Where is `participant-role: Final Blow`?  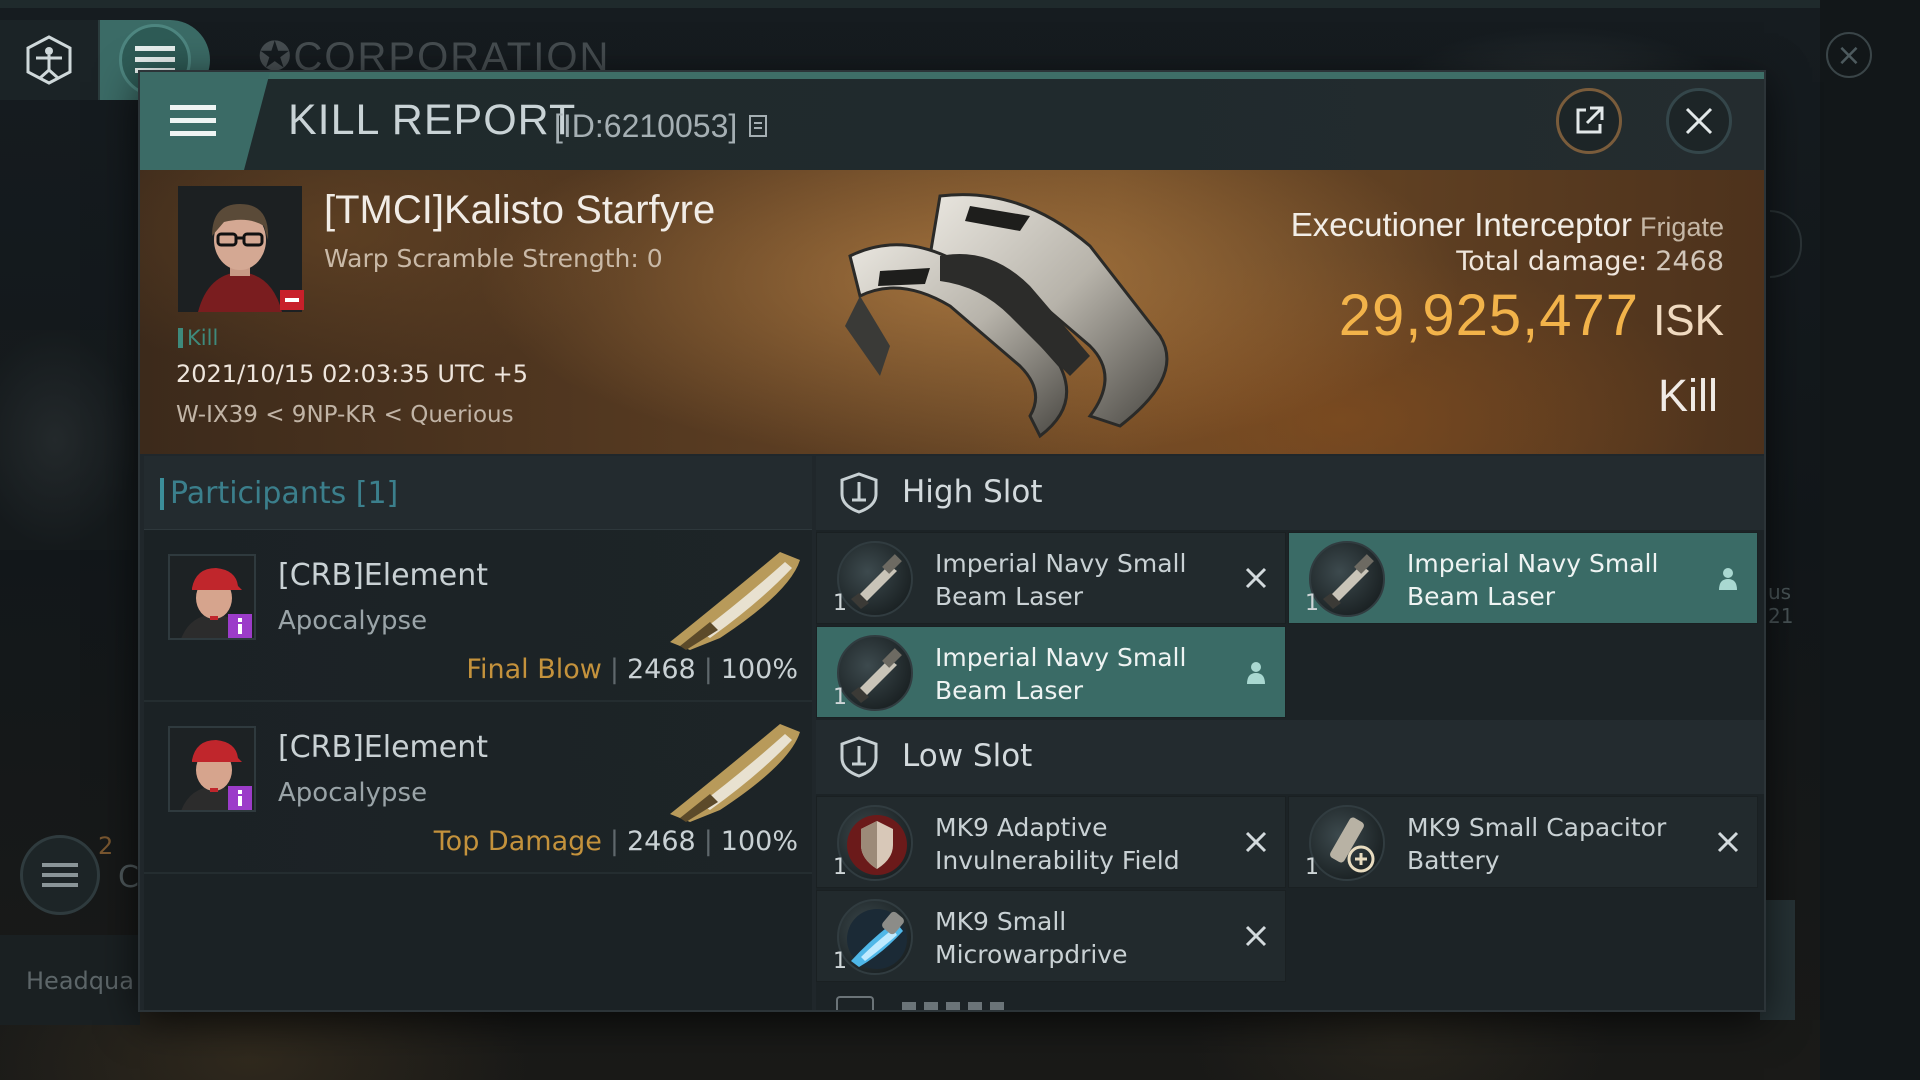
participant-role: Final Blow is located at coordinates (534, 669).